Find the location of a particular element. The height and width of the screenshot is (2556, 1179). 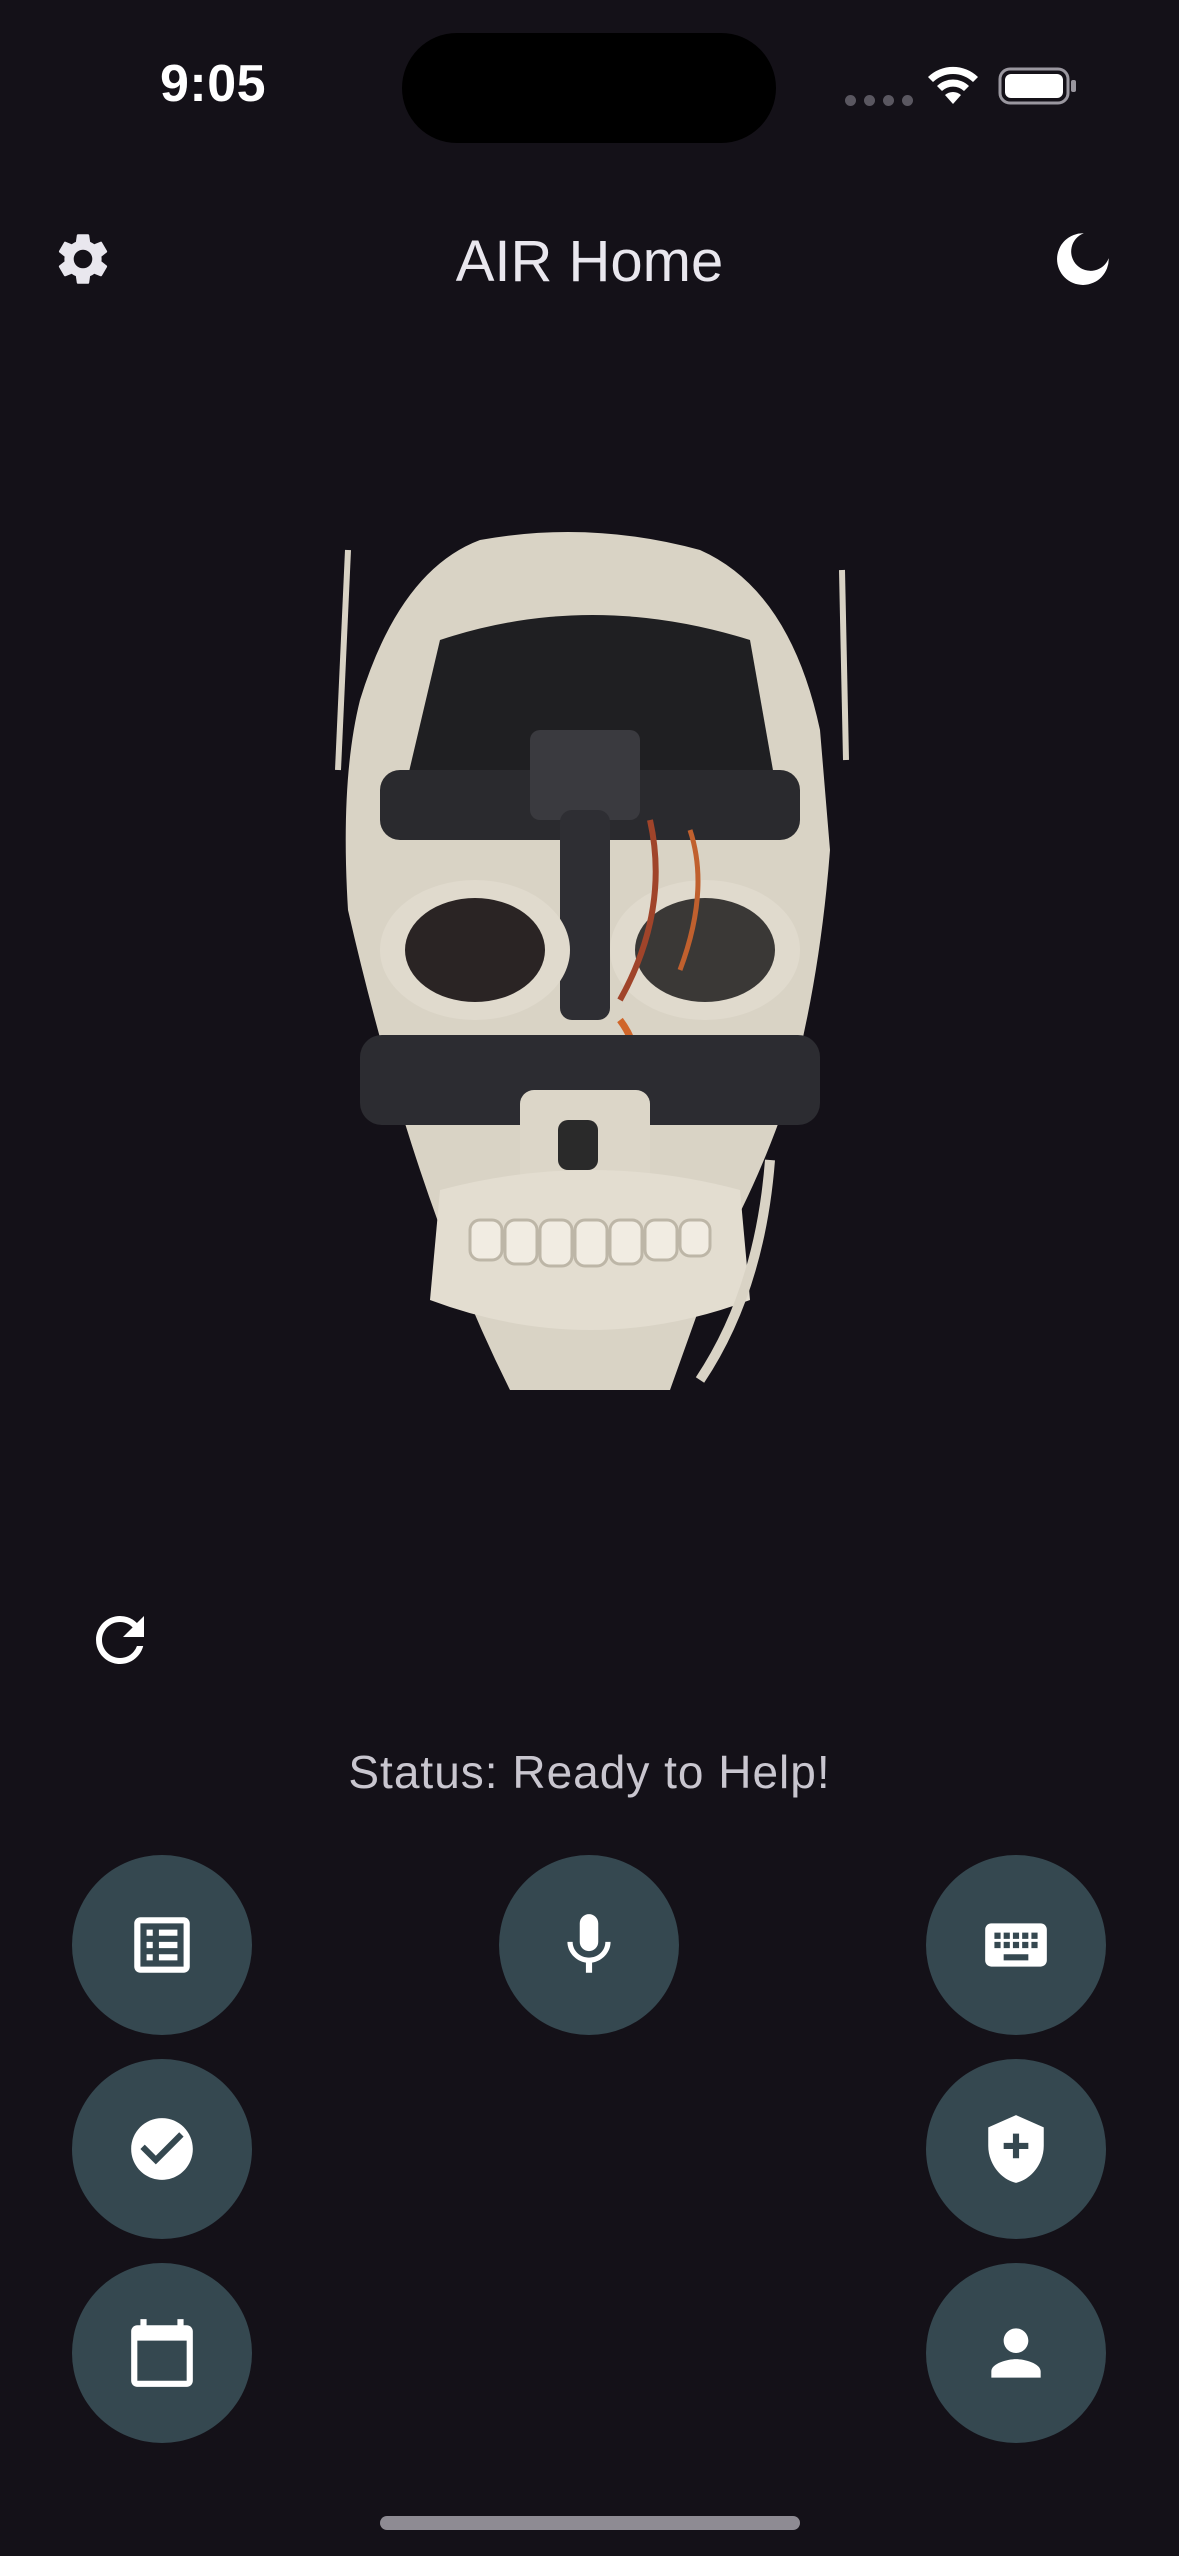

list-button is located at coordinates (162, 1945).